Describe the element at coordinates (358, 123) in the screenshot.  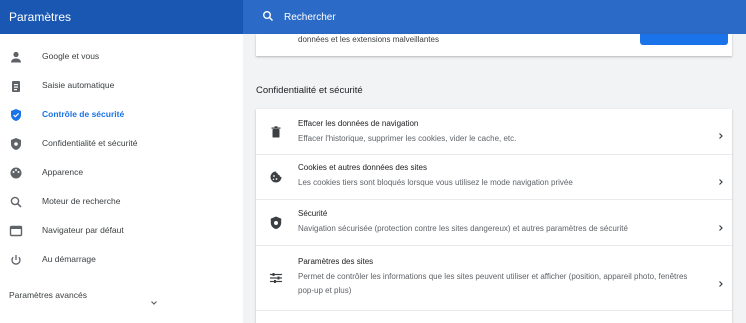
I see `row-title: Effacer les données de navigation` at that location.